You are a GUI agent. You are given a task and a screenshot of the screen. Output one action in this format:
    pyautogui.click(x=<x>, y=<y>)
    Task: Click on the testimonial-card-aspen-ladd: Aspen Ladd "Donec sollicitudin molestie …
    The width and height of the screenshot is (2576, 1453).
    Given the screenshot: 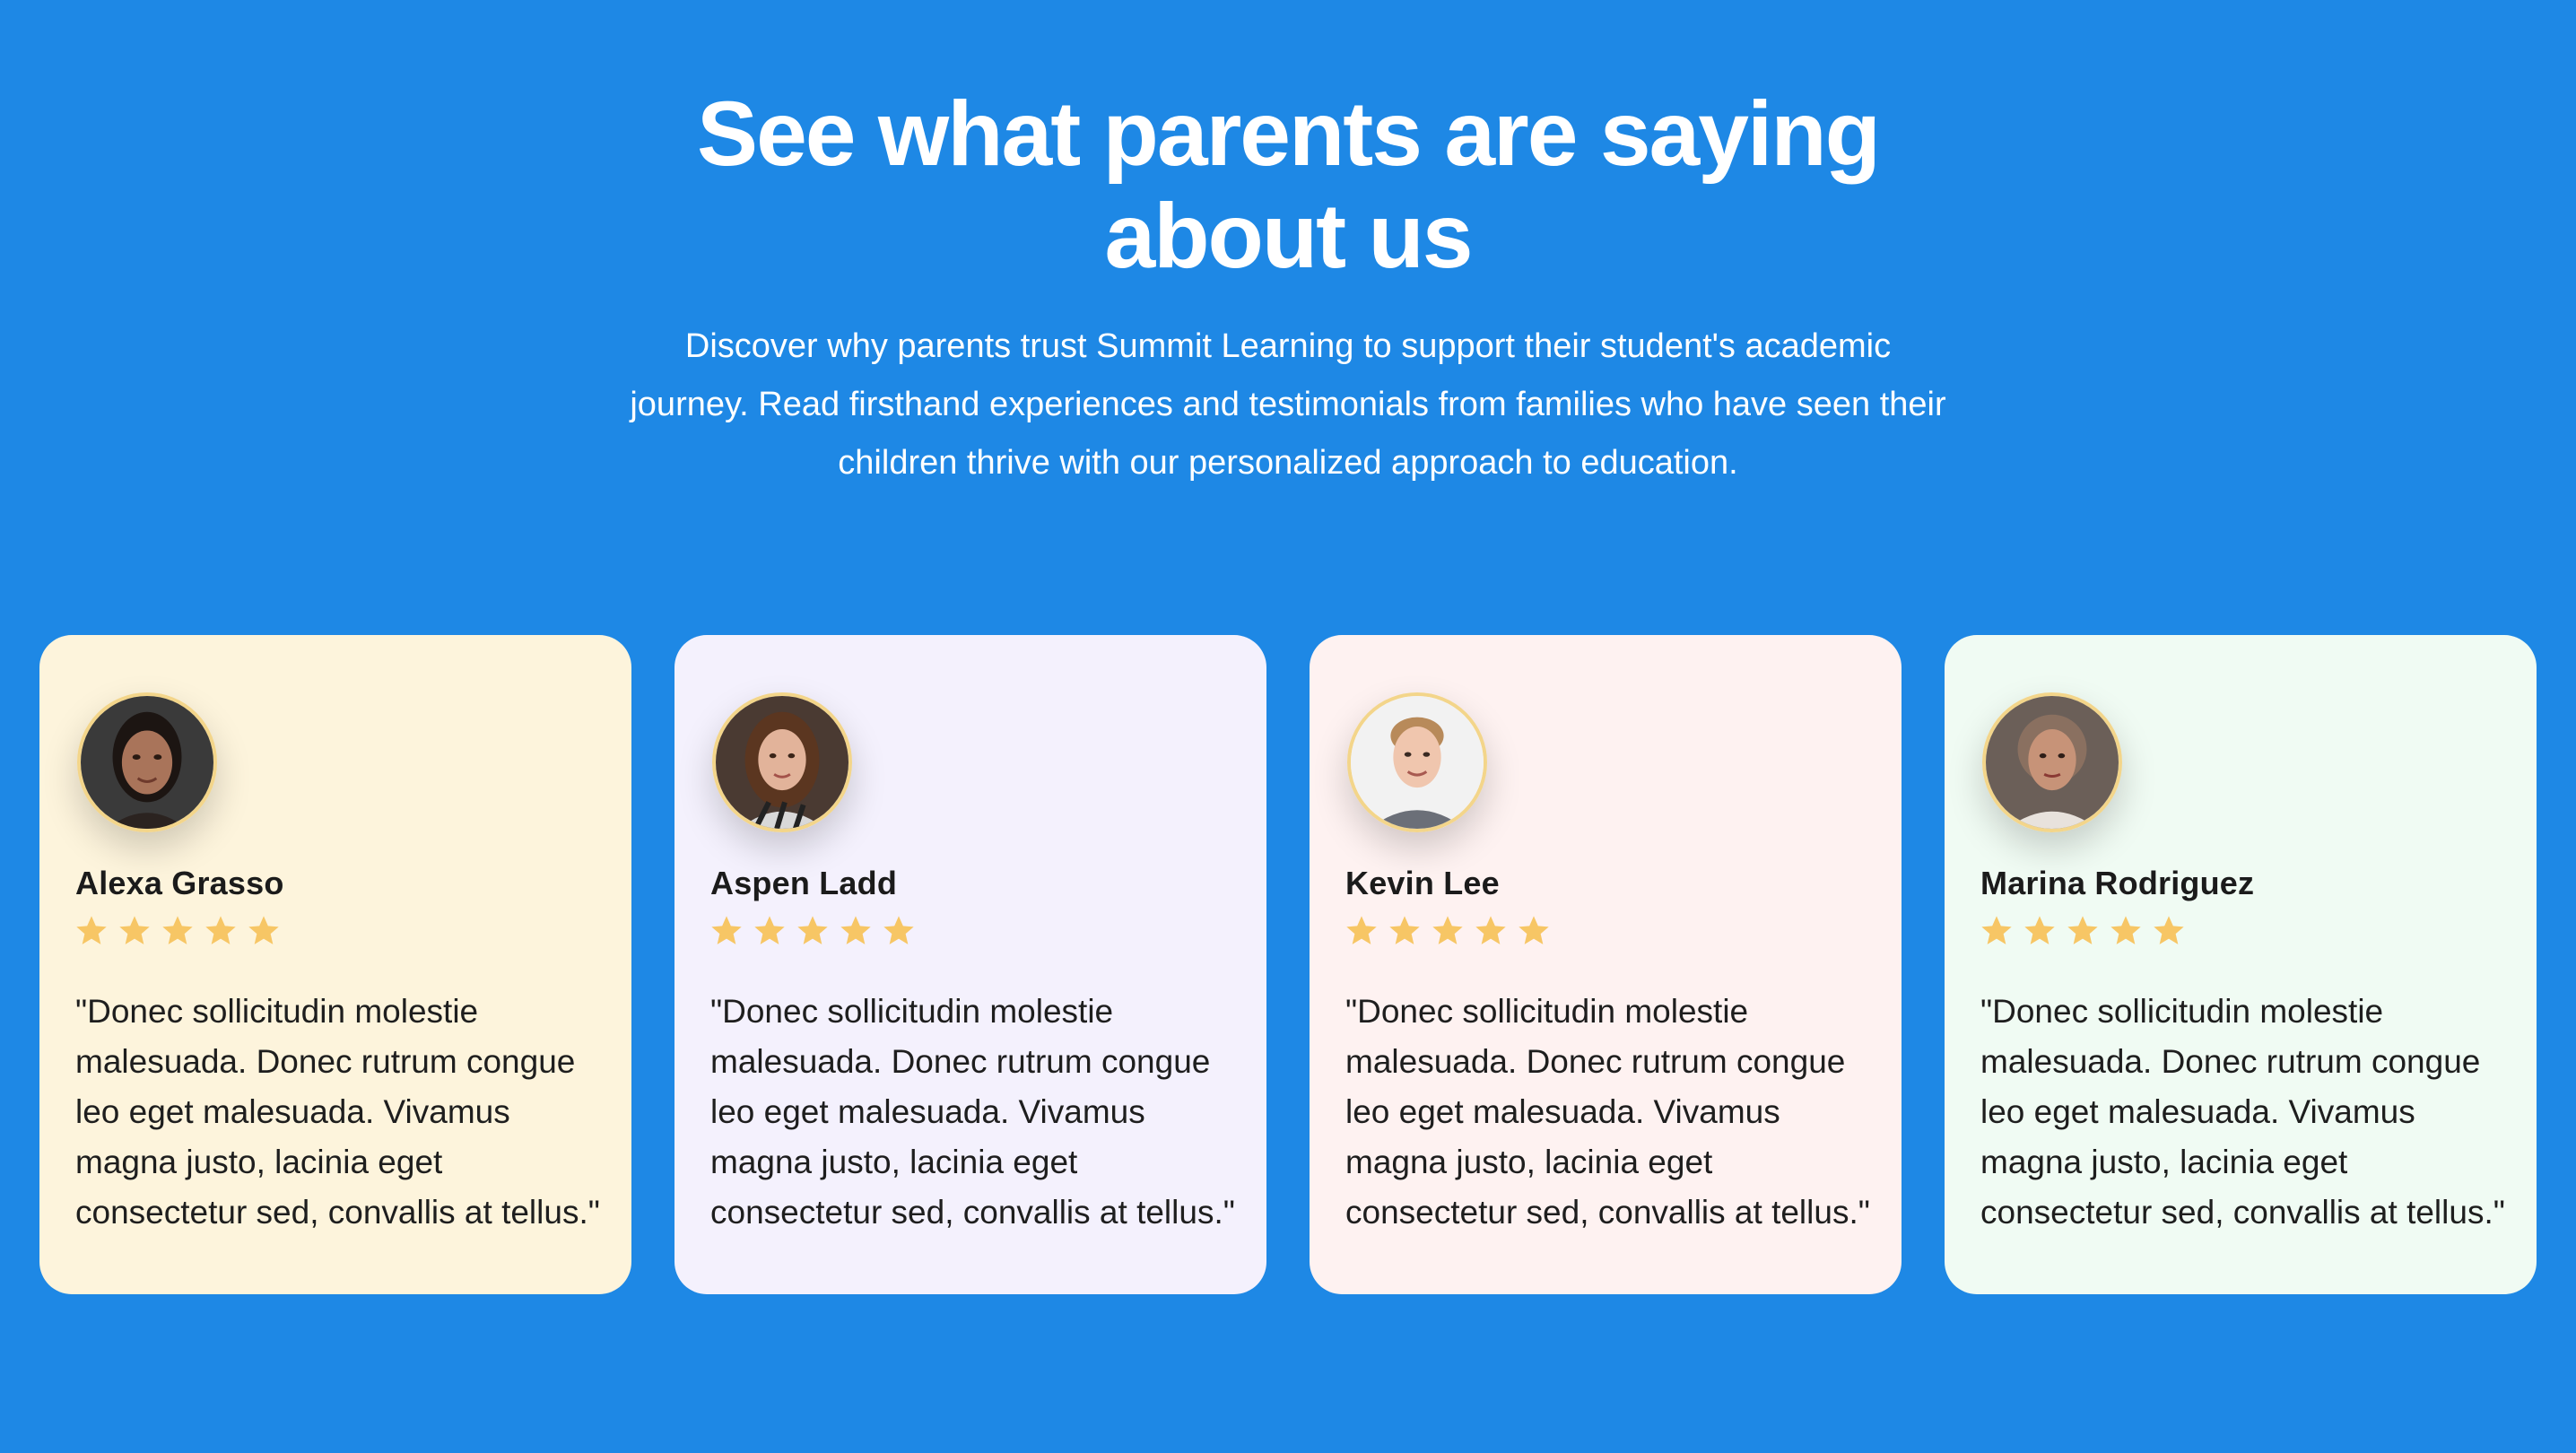 What is the action you would take?
    pyautogui.click(x=970, y=964)
    